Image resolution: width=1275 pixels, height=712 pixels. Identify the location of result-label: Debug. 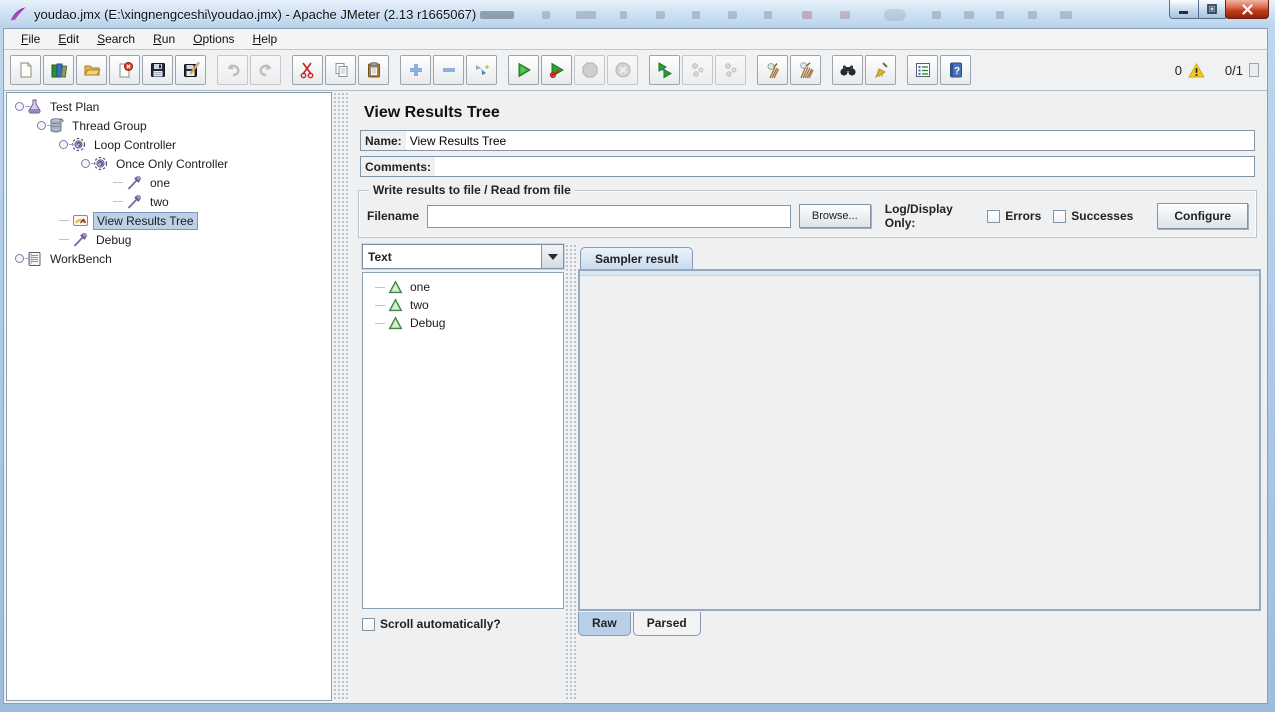
(427, 323).